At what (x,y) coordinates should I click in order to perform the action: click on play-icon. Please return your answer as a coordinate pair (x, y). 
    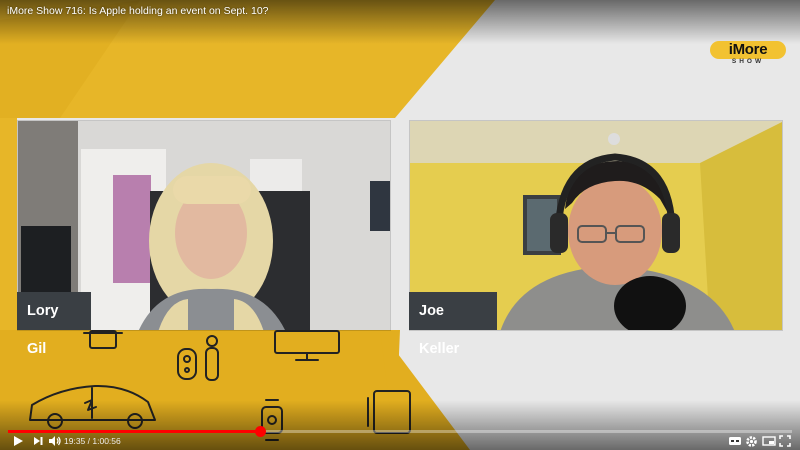
    Looking at the image, I should click on (18, 441).